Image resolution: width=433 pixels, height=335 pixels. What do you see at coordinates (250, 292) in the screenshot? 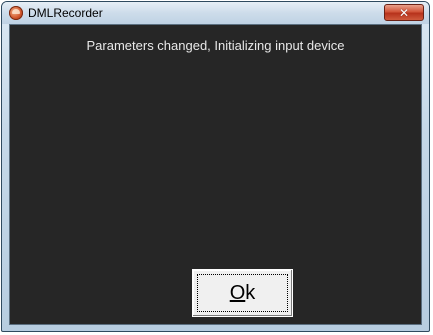
I see `ok-button-label-rest: k` at bounding box center [250, 292].